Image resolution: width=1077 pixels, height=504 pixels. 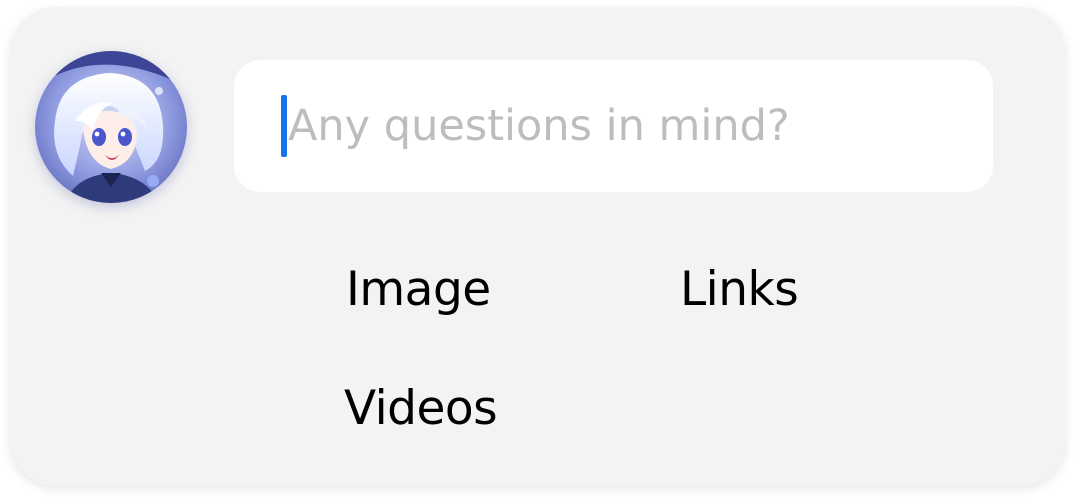 I want to click on attach-links-option: Links, so click(x=739, y=289).